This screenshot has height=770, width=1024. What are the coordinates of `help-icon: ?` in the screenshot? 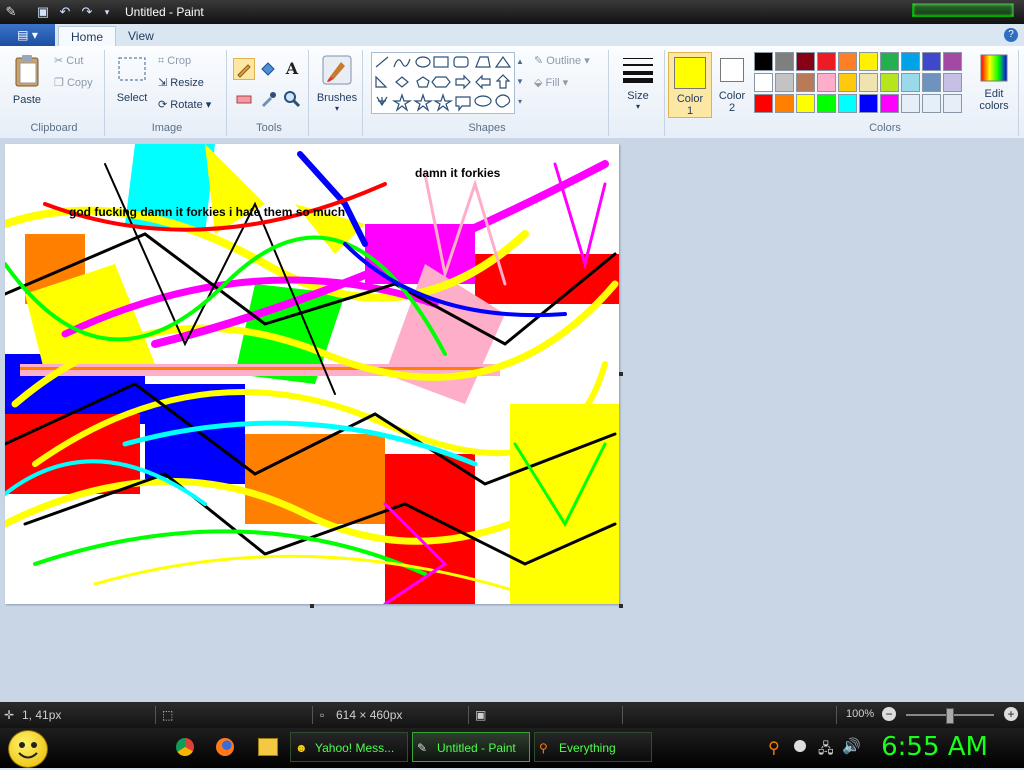 It's located at (1011, 35).